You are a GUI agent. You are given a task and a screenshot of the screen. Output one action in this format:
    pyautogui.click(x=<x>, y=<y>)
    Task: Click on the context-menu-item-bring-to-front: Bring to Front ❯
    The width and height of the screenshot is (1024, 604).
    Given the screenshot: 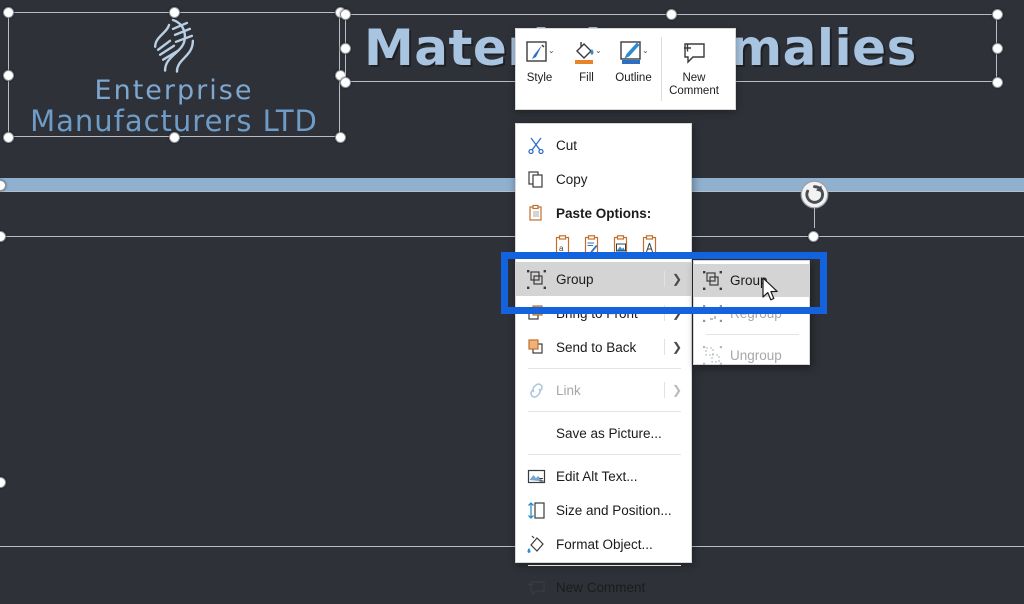 What is the action you would take?
    pyautogui.click(x=603, y=313)
    